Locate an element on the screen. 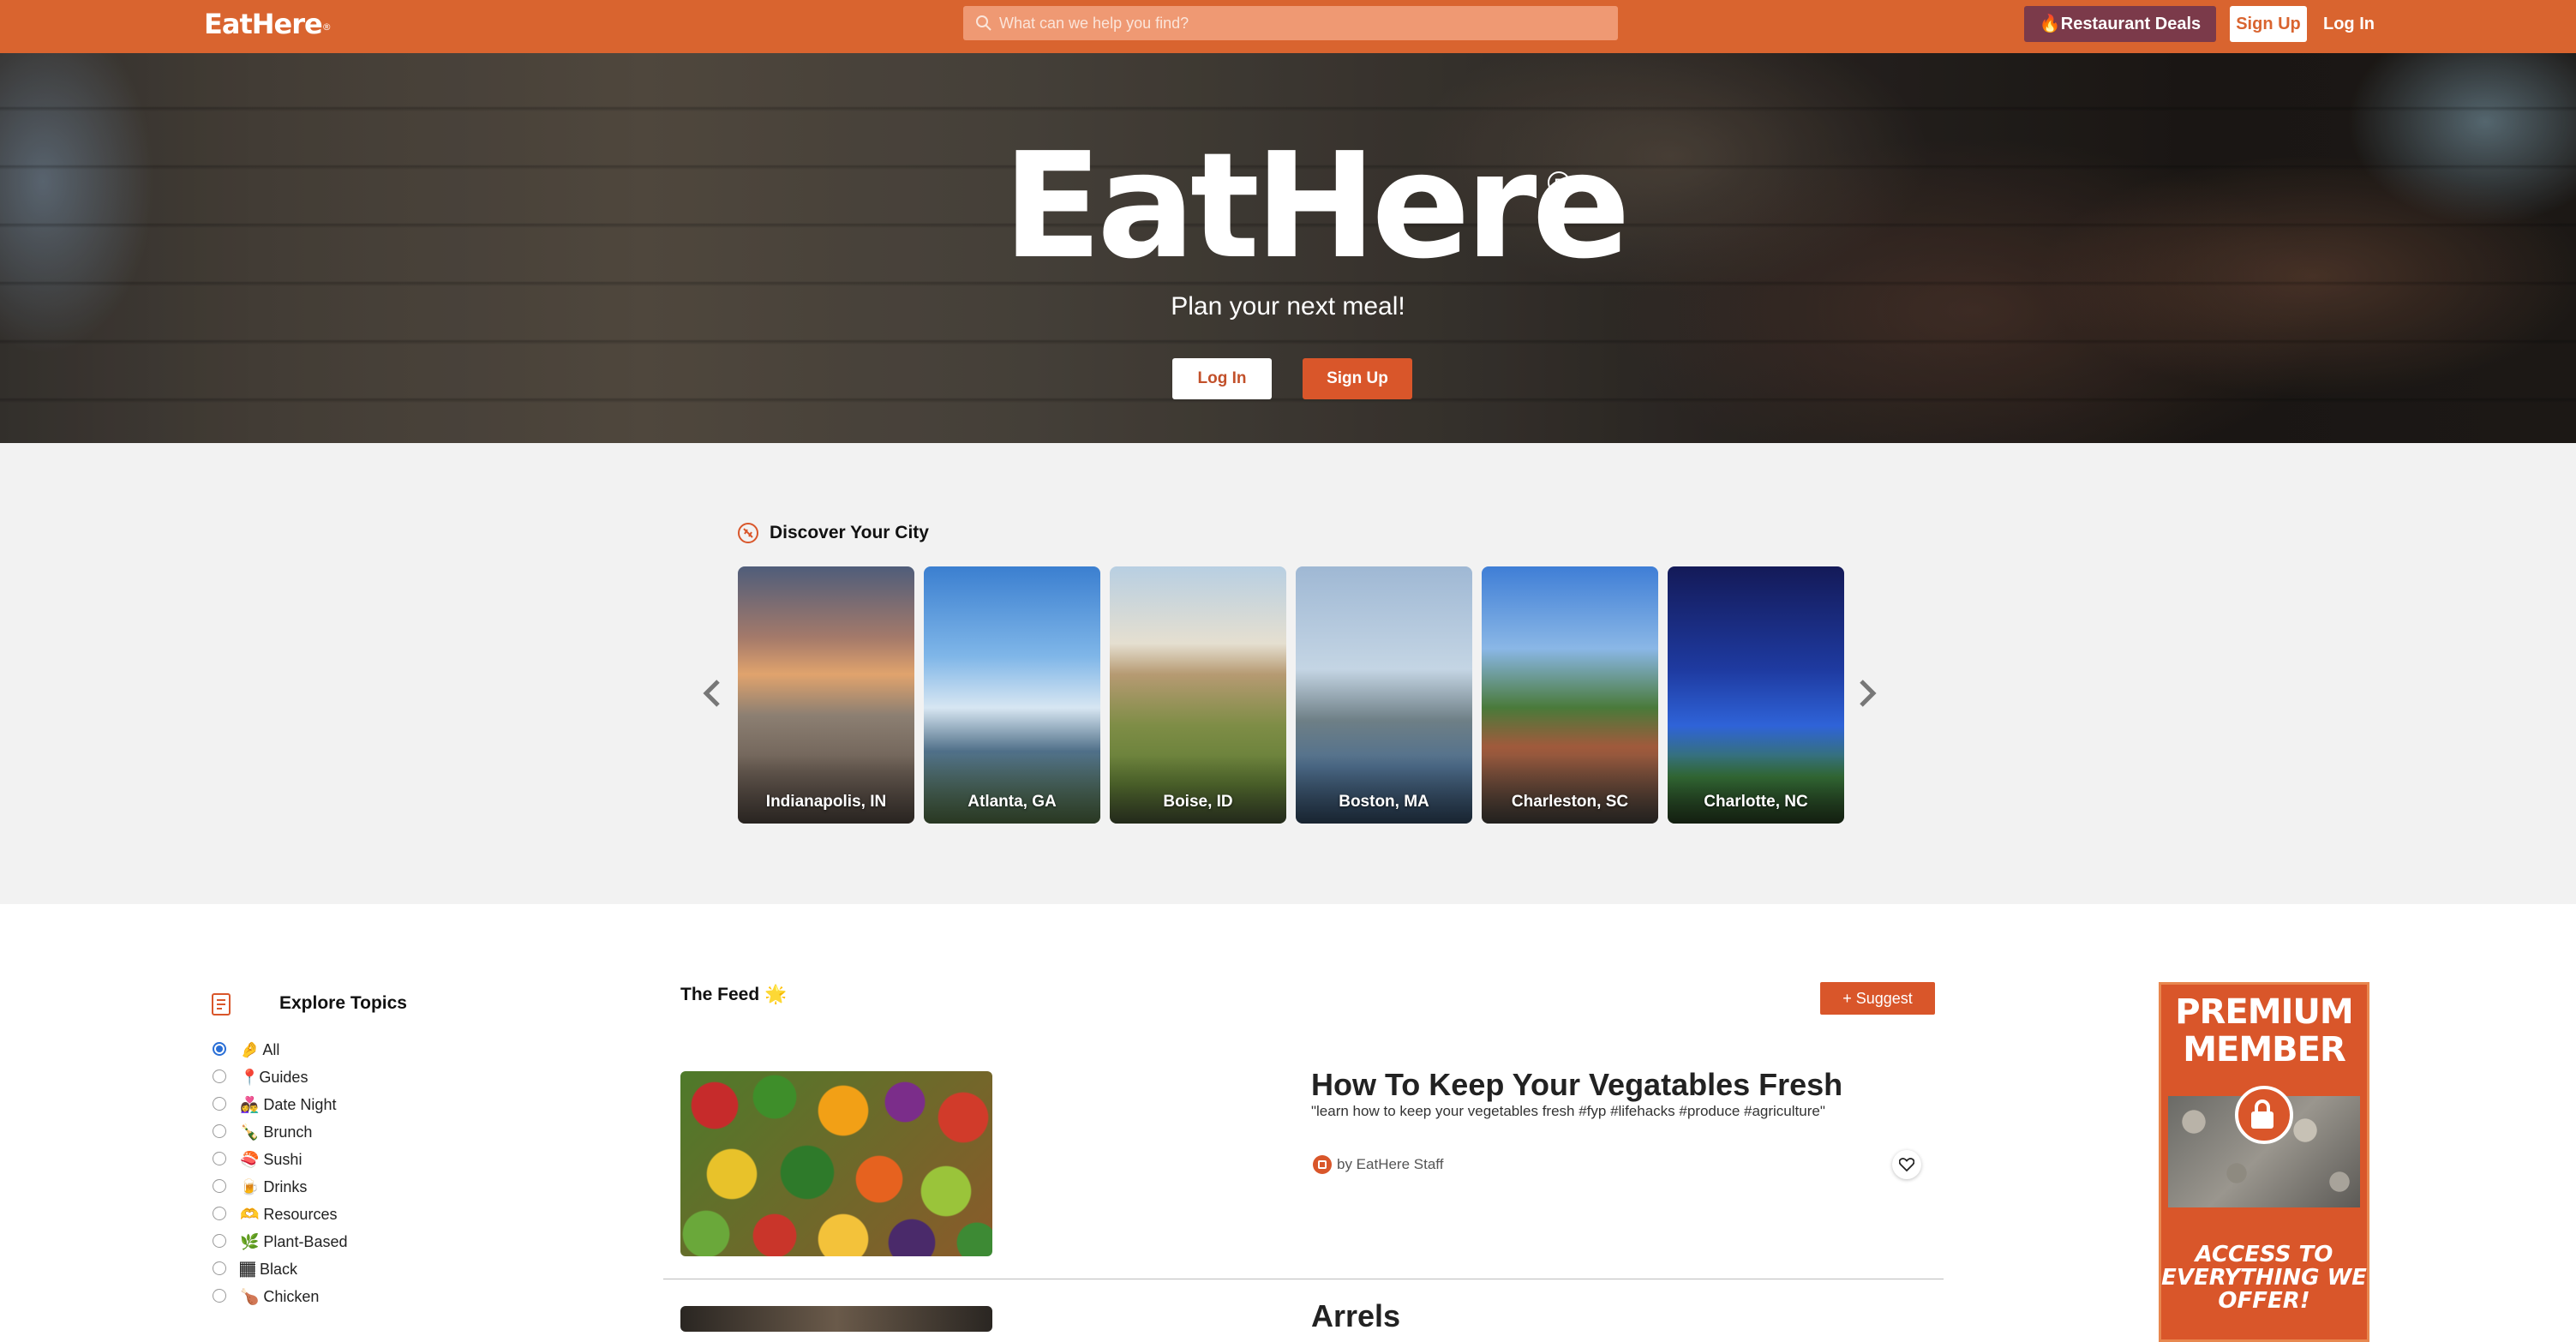  carousel-next-icon is located at coordinates (1867, 693).